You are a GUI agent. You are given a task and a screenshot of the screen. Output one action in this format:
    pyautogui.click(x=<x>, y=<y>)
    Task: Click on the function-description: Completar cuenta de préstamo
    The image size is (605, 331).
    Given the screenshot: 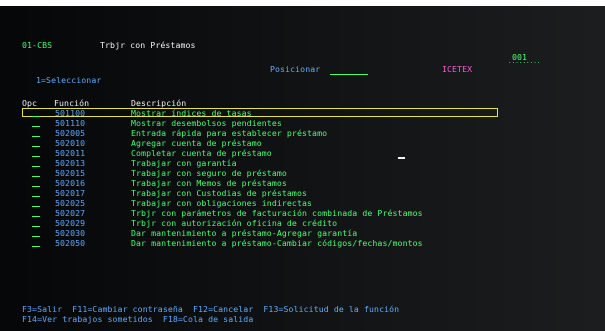 What is the action you would take?
    pyautogui.click(x=201, y=153)
    